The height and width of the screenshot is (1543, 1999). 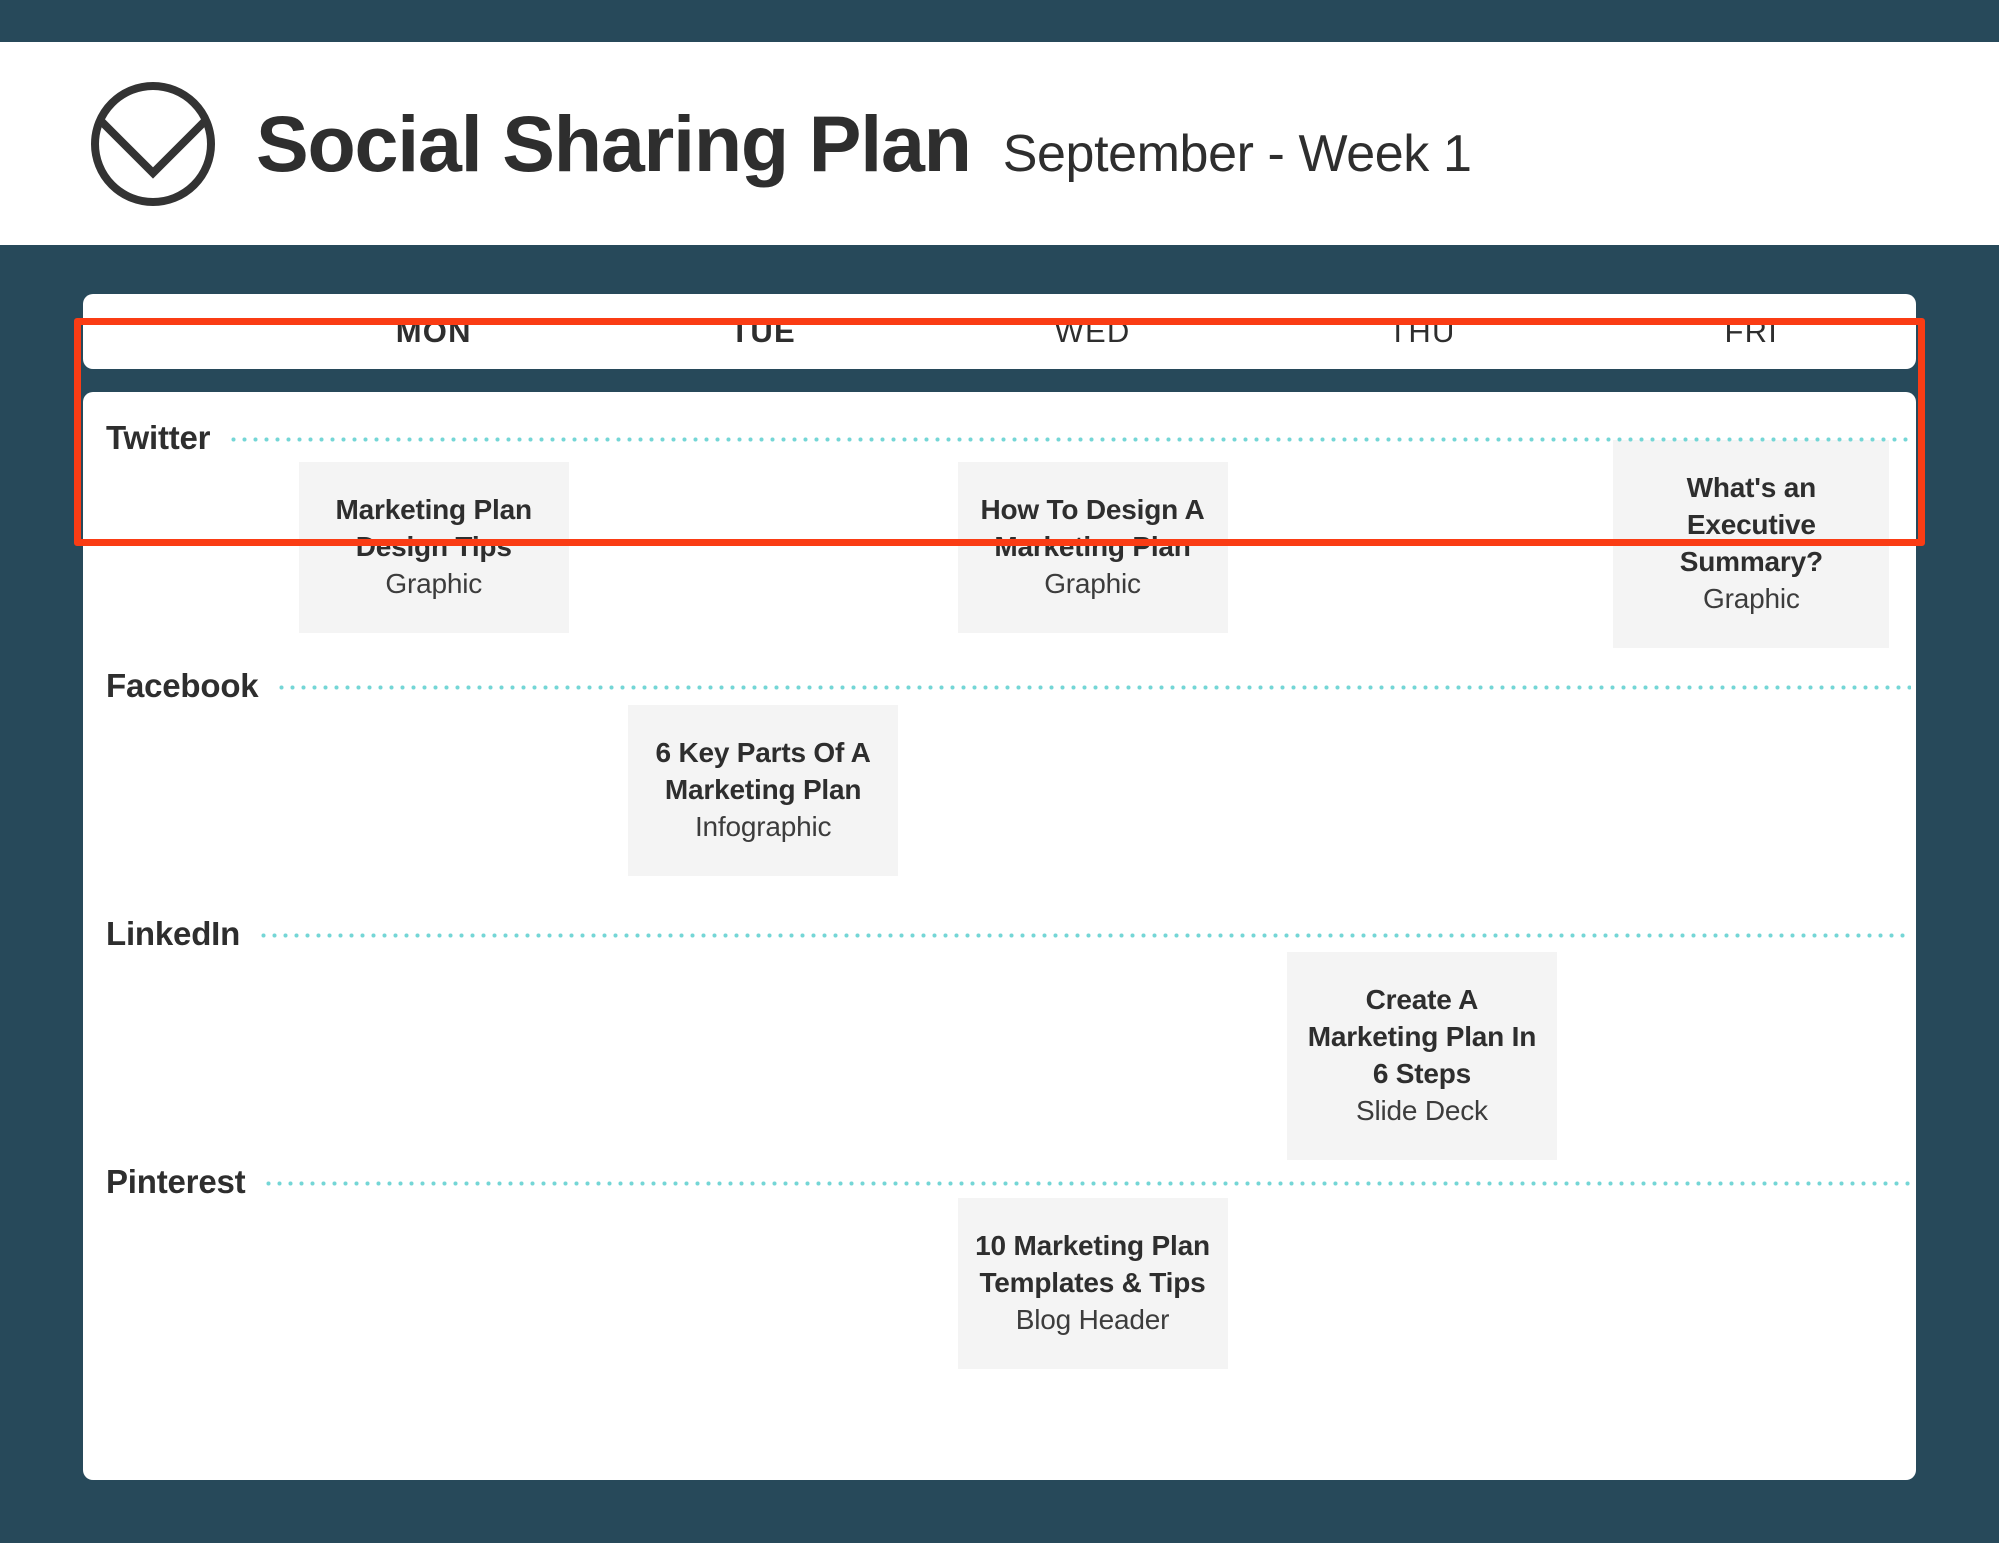 I want to click on day-header-thu: THU, so click(x=1422, y=331).